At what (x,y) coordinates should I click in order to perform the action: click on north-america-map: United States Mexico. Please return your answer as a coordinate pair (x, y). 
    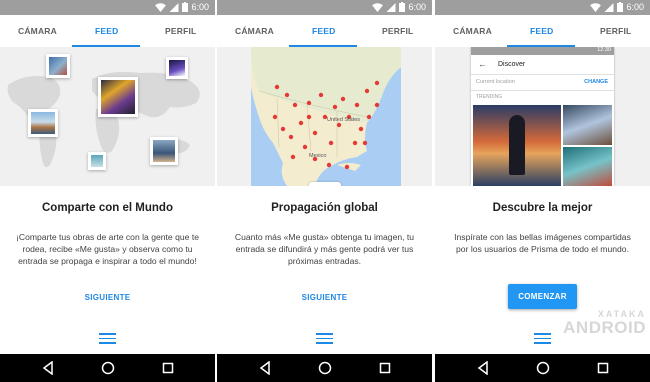
    Looking at the image, I should click on (326, 116).